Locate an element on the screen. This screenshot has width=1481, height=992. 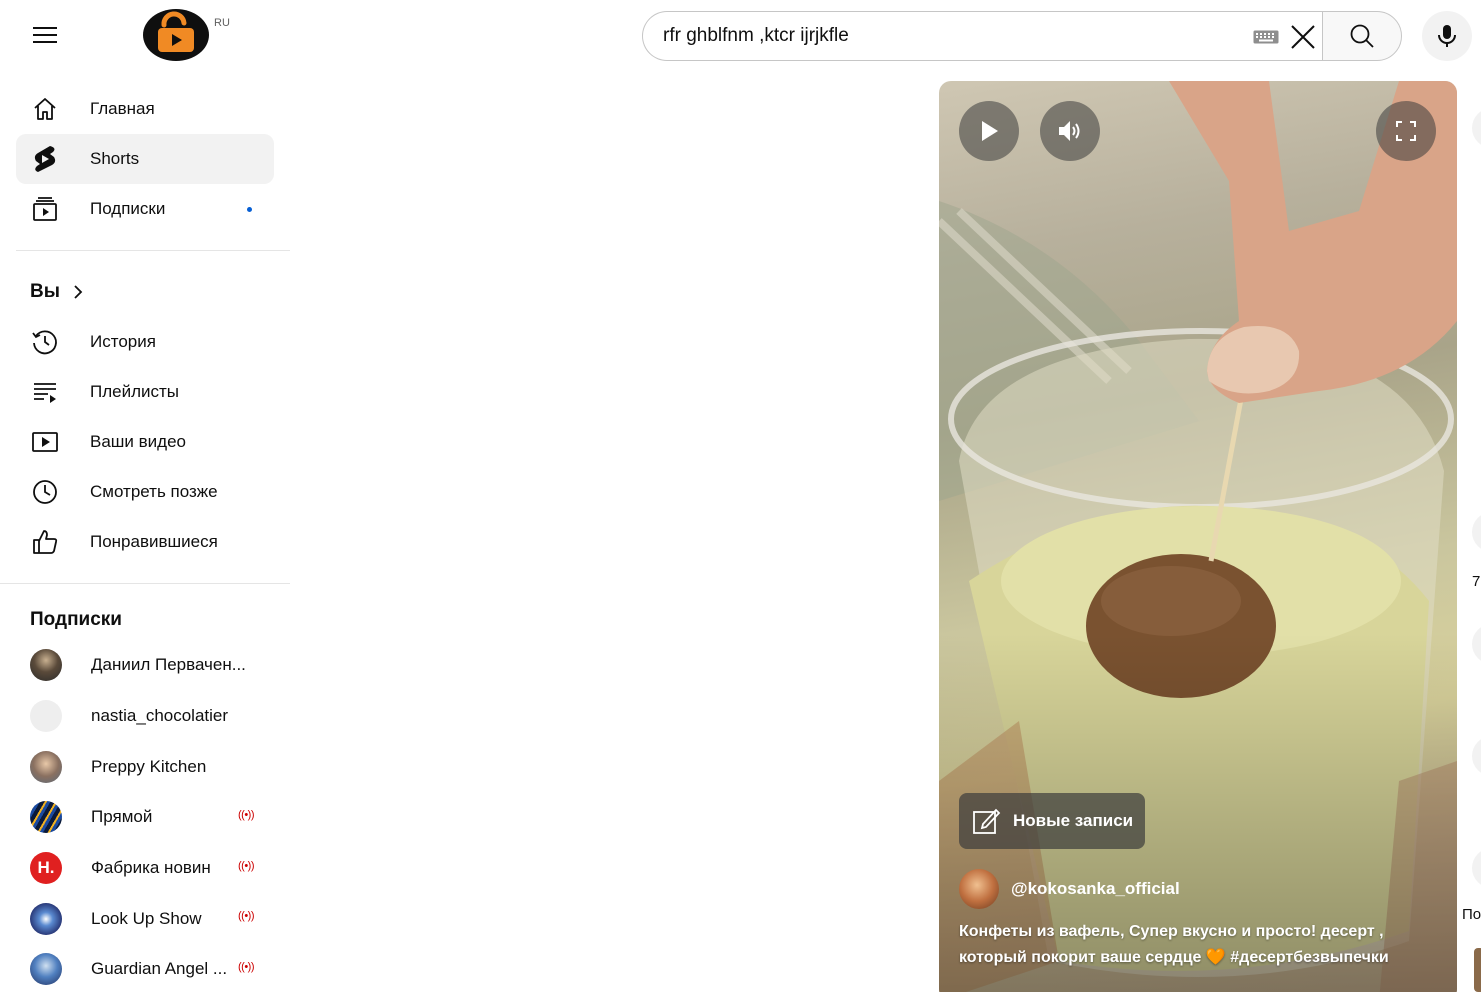
like-button is located at coordinates (1476, 532).